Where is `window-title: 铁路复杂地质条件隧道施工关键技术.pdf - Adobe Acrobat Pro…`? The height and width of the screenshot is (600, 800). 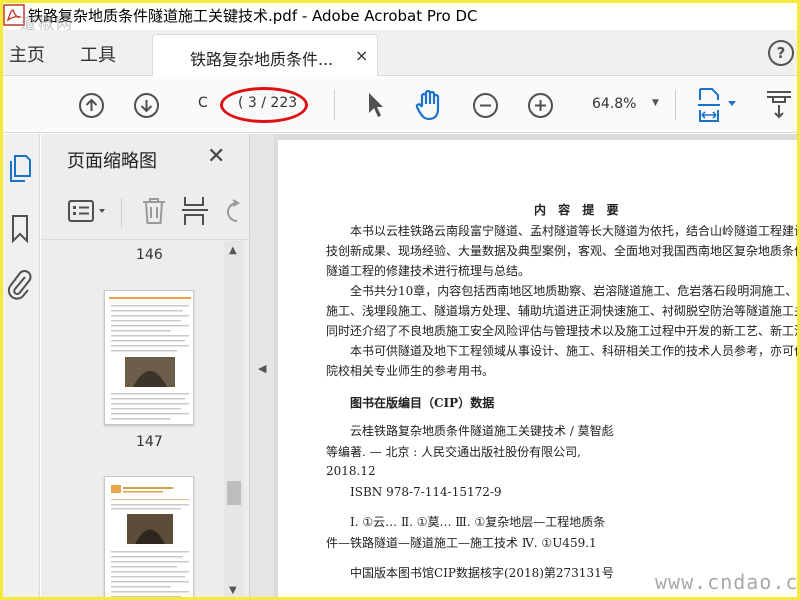
window-title: 铁路复杂地质条件隧道施工关键技术.pdf - Adobe Acrobat Pro… is located at coordinates (253, 15).